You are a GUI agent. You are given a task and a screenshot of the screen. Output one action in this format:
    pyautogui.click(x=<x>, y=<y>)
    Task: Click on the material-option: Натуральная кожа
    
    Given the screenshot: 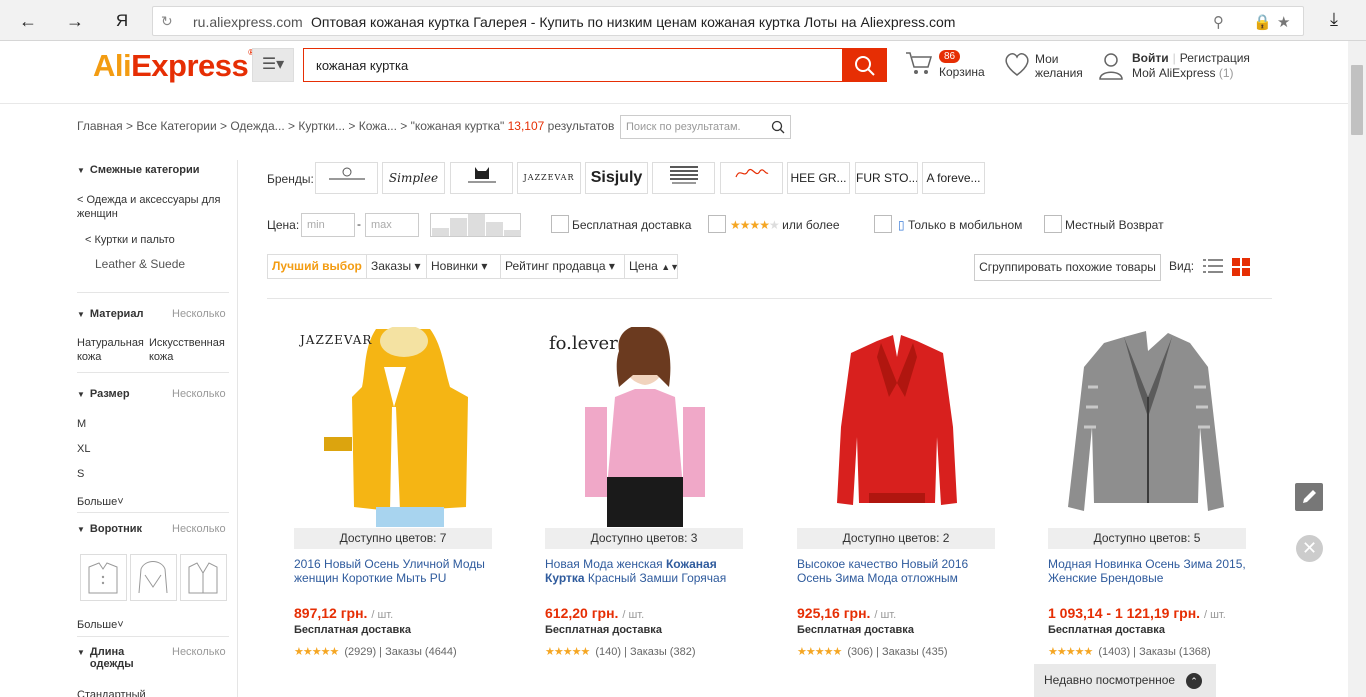 What is the action you would take?
    pyautogui.click(x=110, y=350)
    